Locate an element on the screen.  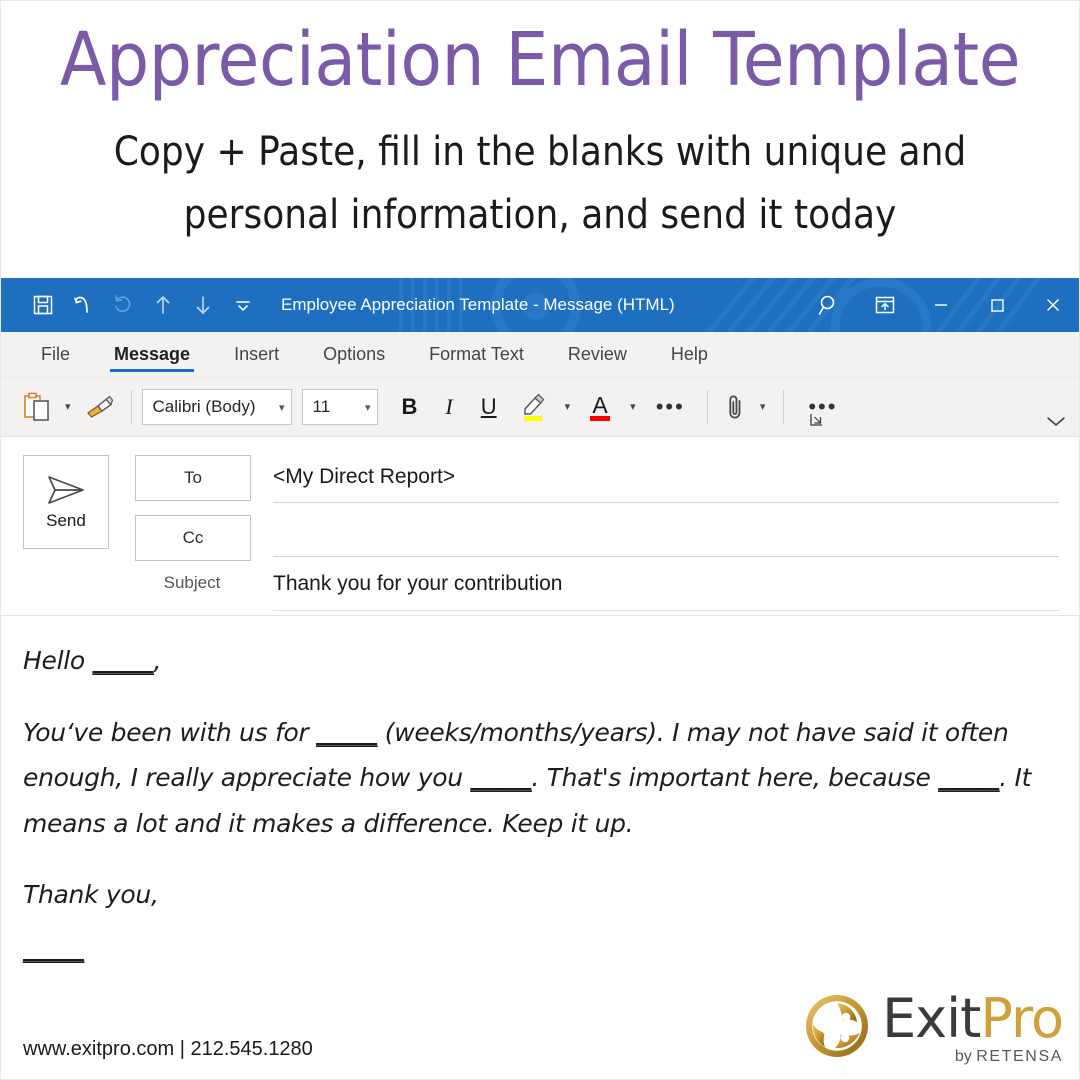
to-input: <My Direct Report> is located at coordinates (666, 477).